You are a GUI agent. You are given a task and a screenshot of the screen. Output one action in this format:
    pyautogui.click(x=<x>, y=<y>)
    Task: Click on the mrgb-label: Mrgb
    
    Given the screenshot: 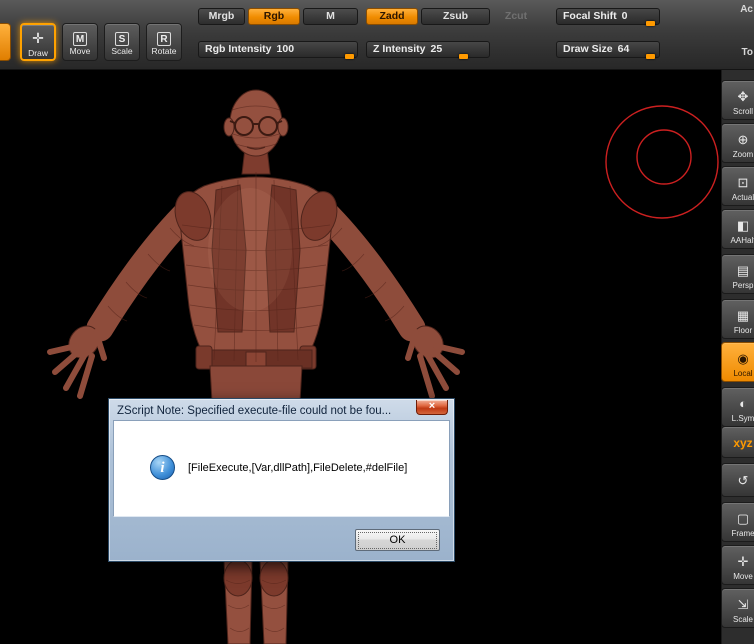 What is the action you would take?
    pyautogui.click(x=221, y=16)
    